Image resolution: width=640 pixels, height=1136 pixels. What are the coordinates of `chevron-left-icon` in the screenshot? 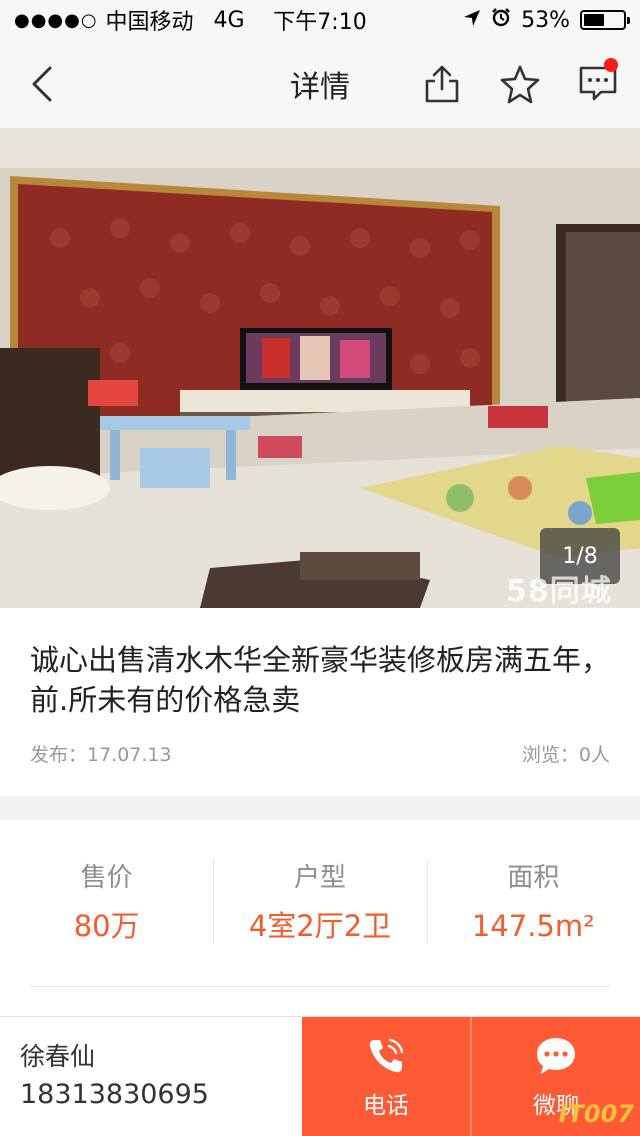 It's located at (42, 84).